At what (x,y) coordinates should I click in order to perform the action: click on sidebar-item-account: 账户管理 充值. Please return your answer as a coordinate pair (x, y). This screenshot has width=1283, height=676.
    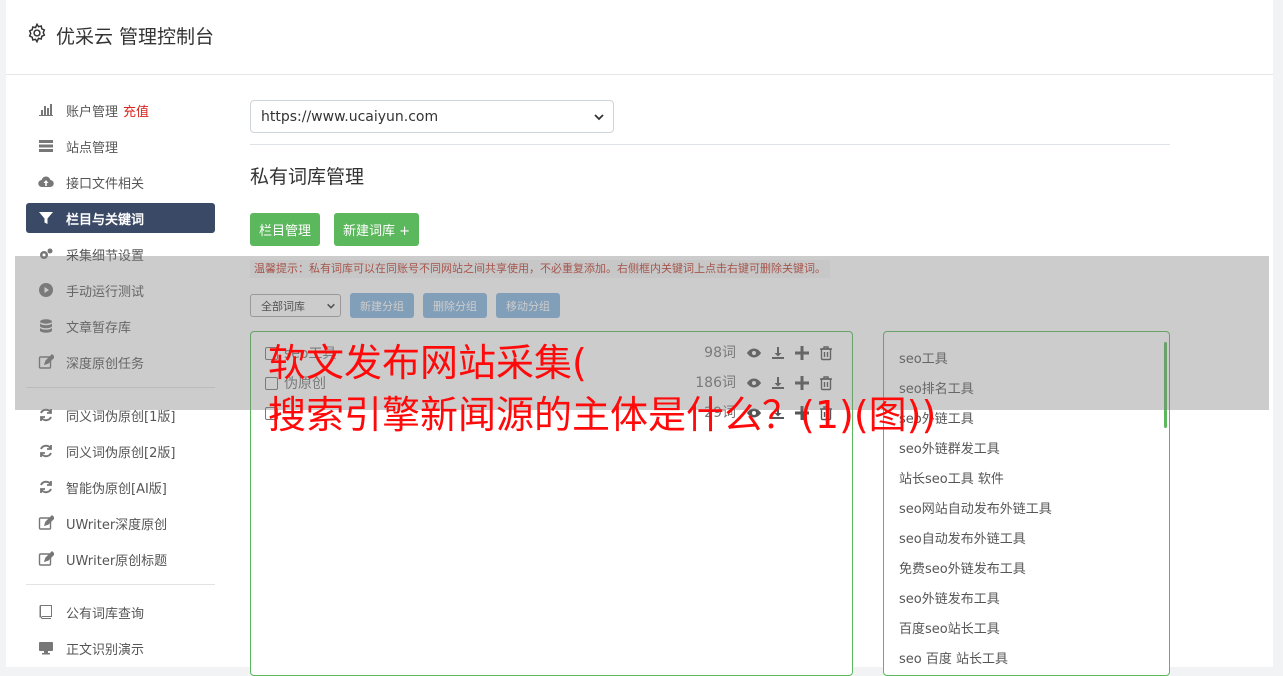
    Looking at the image, I should click on (120, 110).